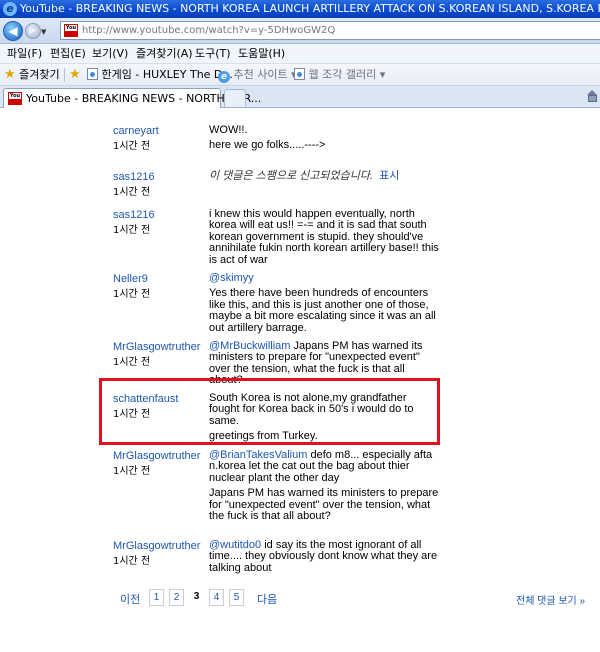 Image resolution: width=600 pixels, height=652 pixels. I want to click on page-link-4: 4, so click(216, 597).